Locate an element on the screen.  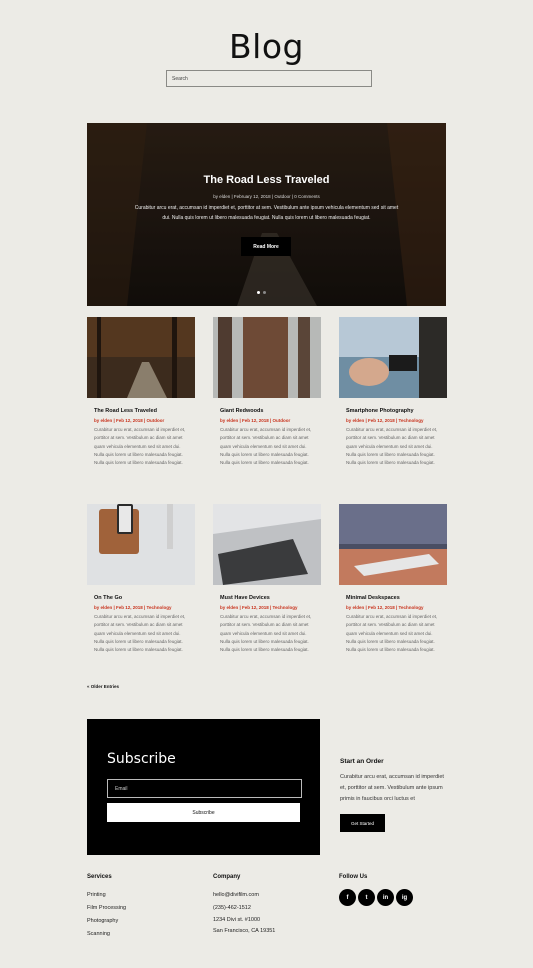
email-field is located at coordinates (204, 788).